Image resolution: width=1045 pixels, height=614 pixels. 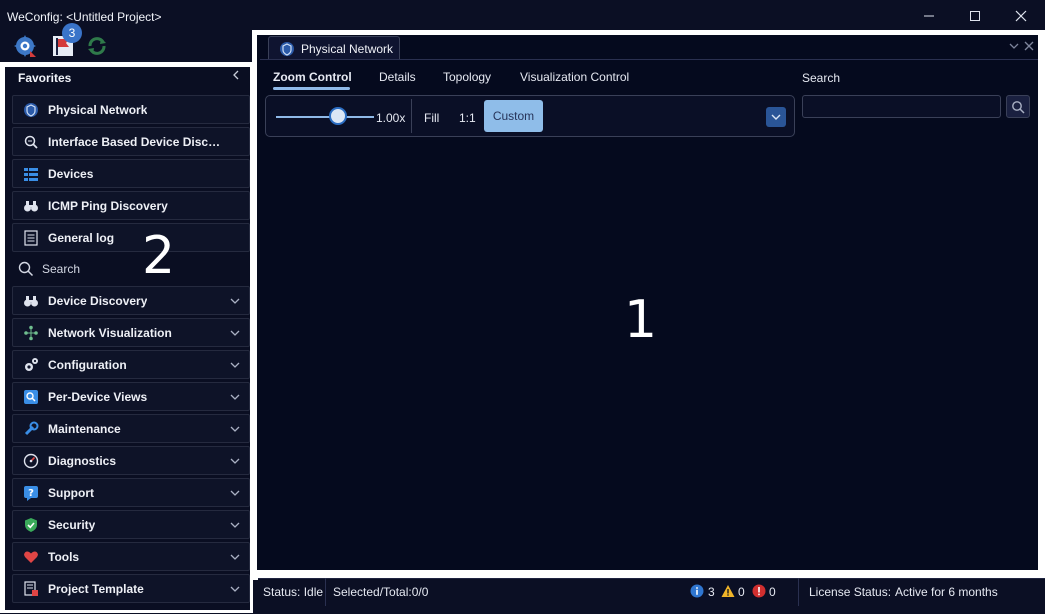 What do you see at coordinates (131, 173) in the screenshot?
I see `favorite-devices: Devices` at bounding box center [131, 173].